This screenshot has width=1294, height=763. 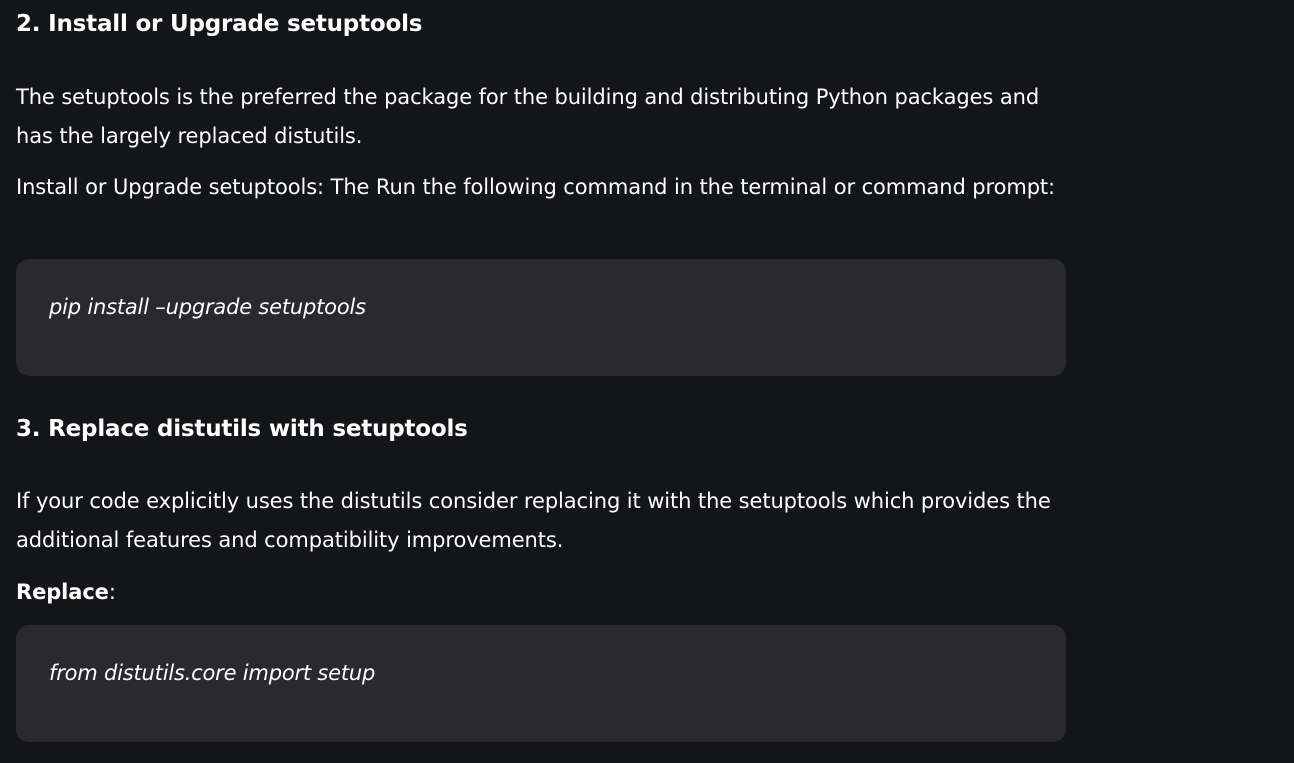 I want to click on replace-label-bold: Replace, so click(x=62, y=592).